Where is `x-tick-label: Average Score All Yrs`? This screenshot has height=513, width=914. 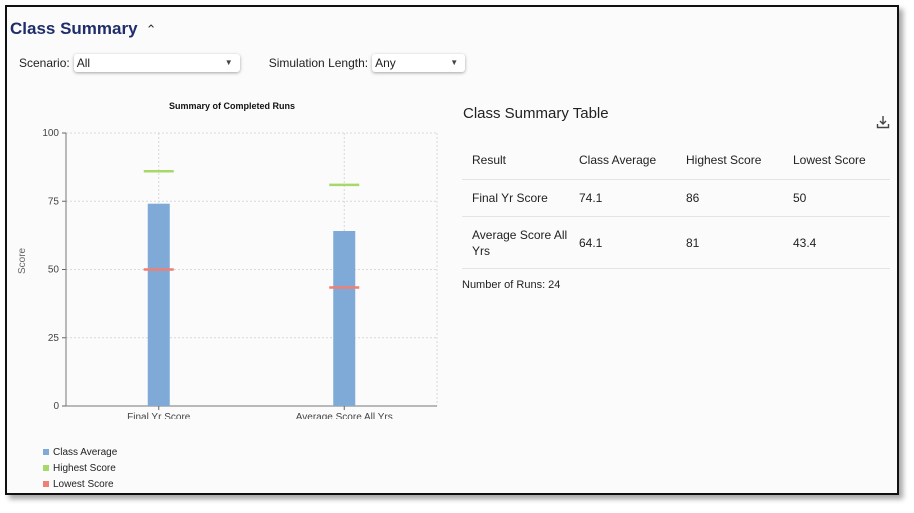
x-tick-label: Average Score All Yrs is located at coordinates (344, 415).